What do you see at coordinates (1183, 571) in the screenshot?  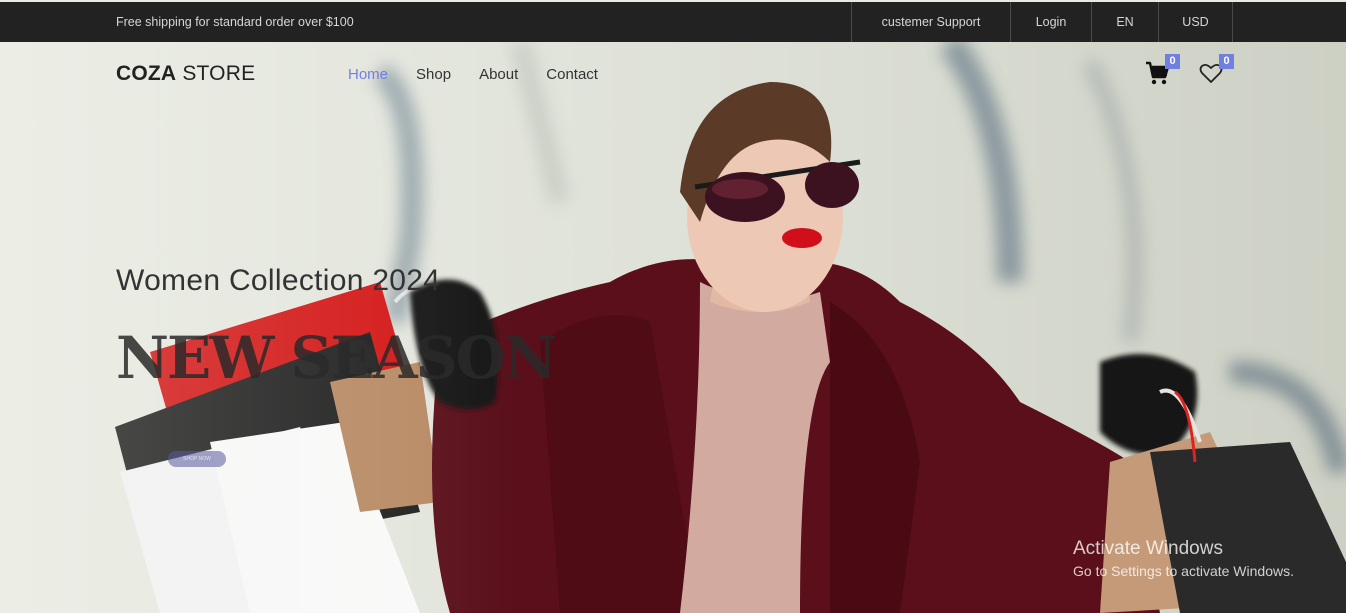 I see `watermark-subtitle: Go to Settings to activate Windows.` at bounding box center [1183, 571].